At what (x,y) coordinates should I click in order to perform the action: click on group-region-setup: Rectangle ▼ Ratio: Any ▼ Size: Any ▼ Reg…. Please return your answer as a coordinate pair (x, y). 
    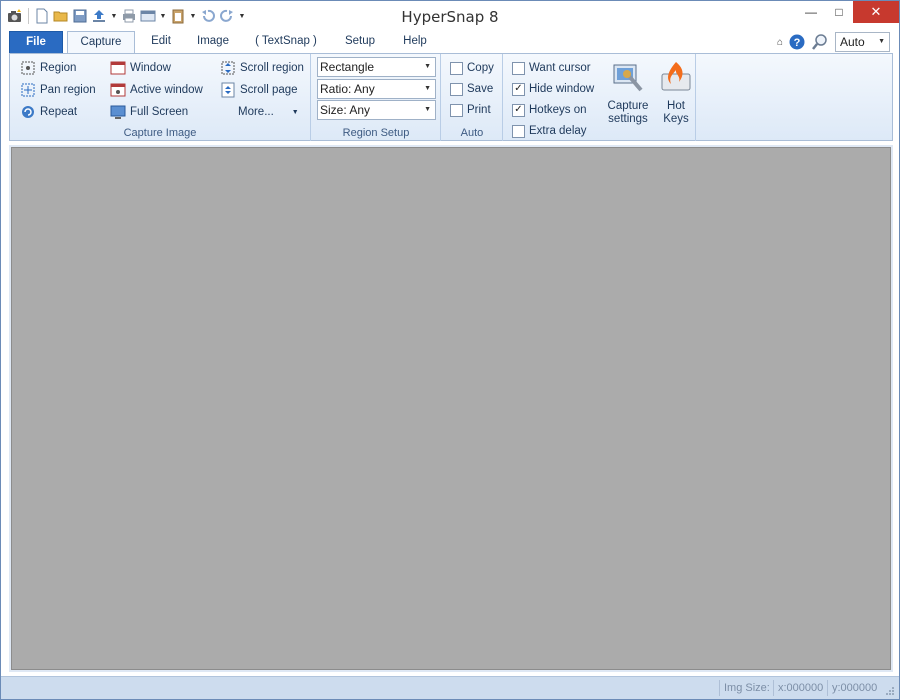
    Looking at the image, I should click on (376, 97).